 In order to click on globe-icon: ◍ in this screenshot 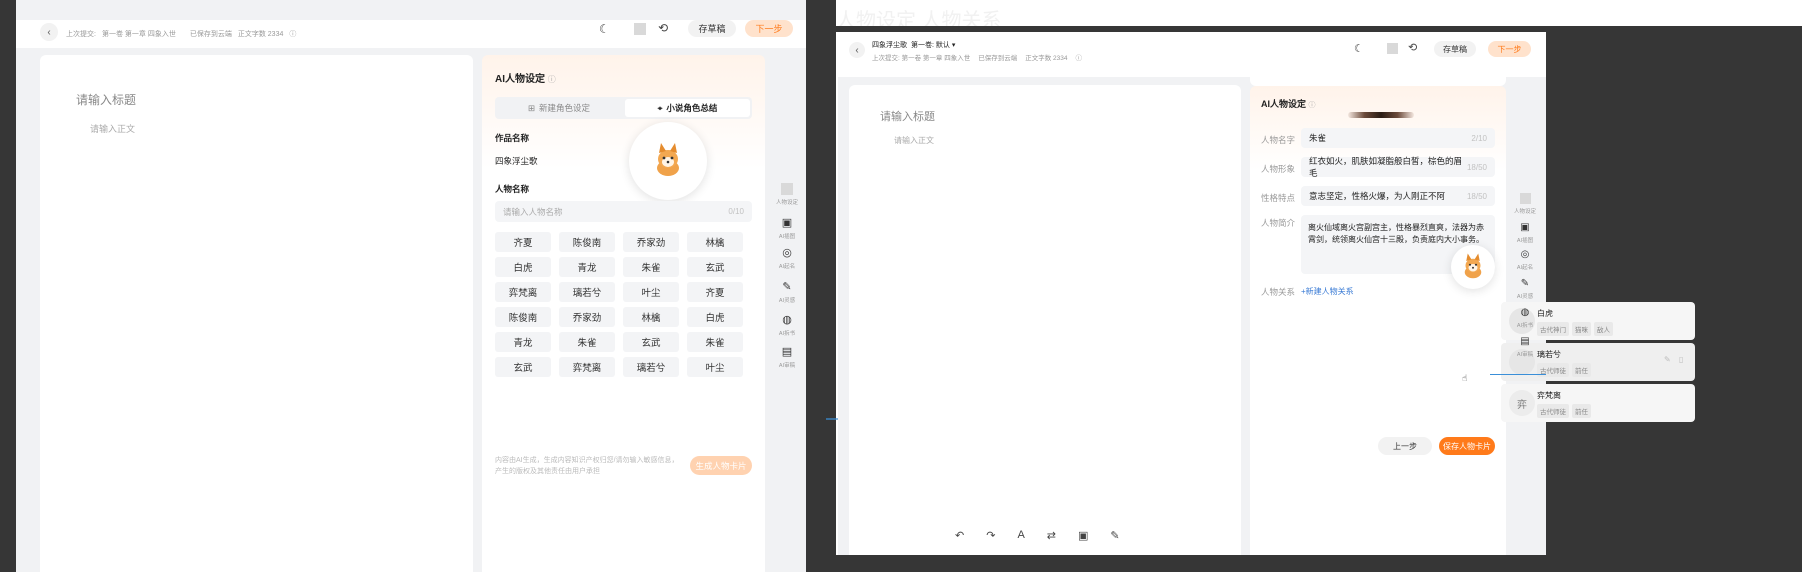, I will do `click(1525, 312)`.